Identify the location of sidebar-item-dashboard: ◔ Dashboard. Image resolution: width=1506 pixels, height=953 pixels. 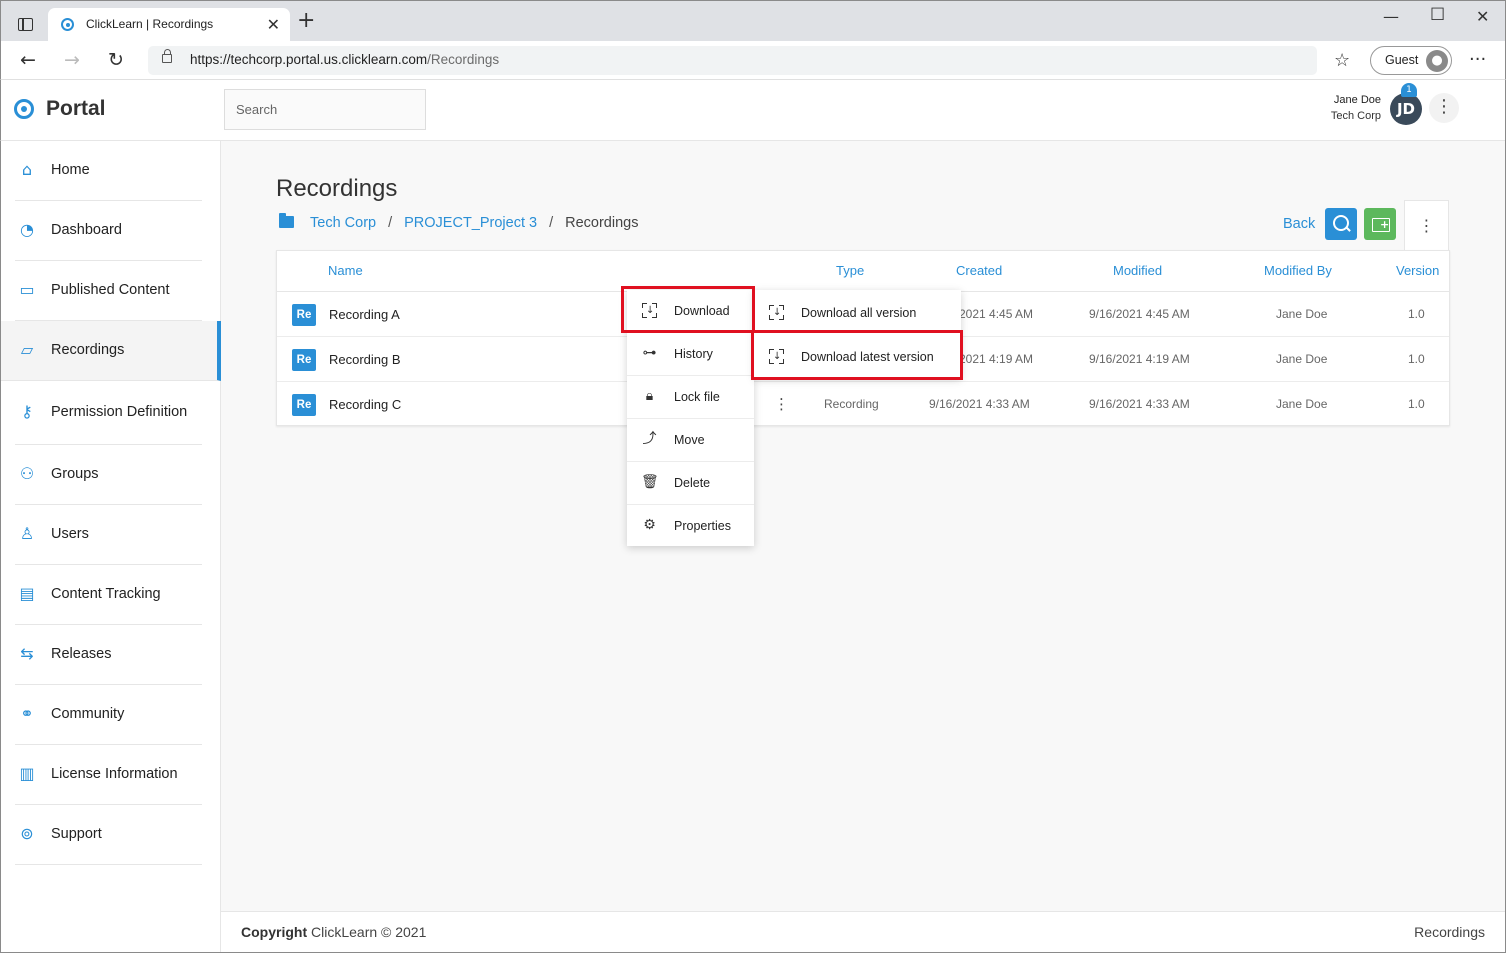
(108, 231).